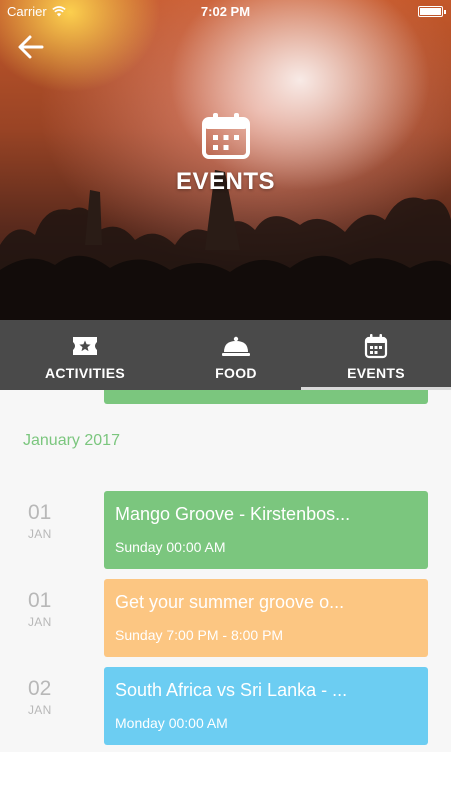 Image resolution: width=451 pixels, height=800 pixels. What do you see at coordinates (170, 547) in the screenshot?
I see `event-time: Sunday 00:00 AM` at bounding box center [170, 547].